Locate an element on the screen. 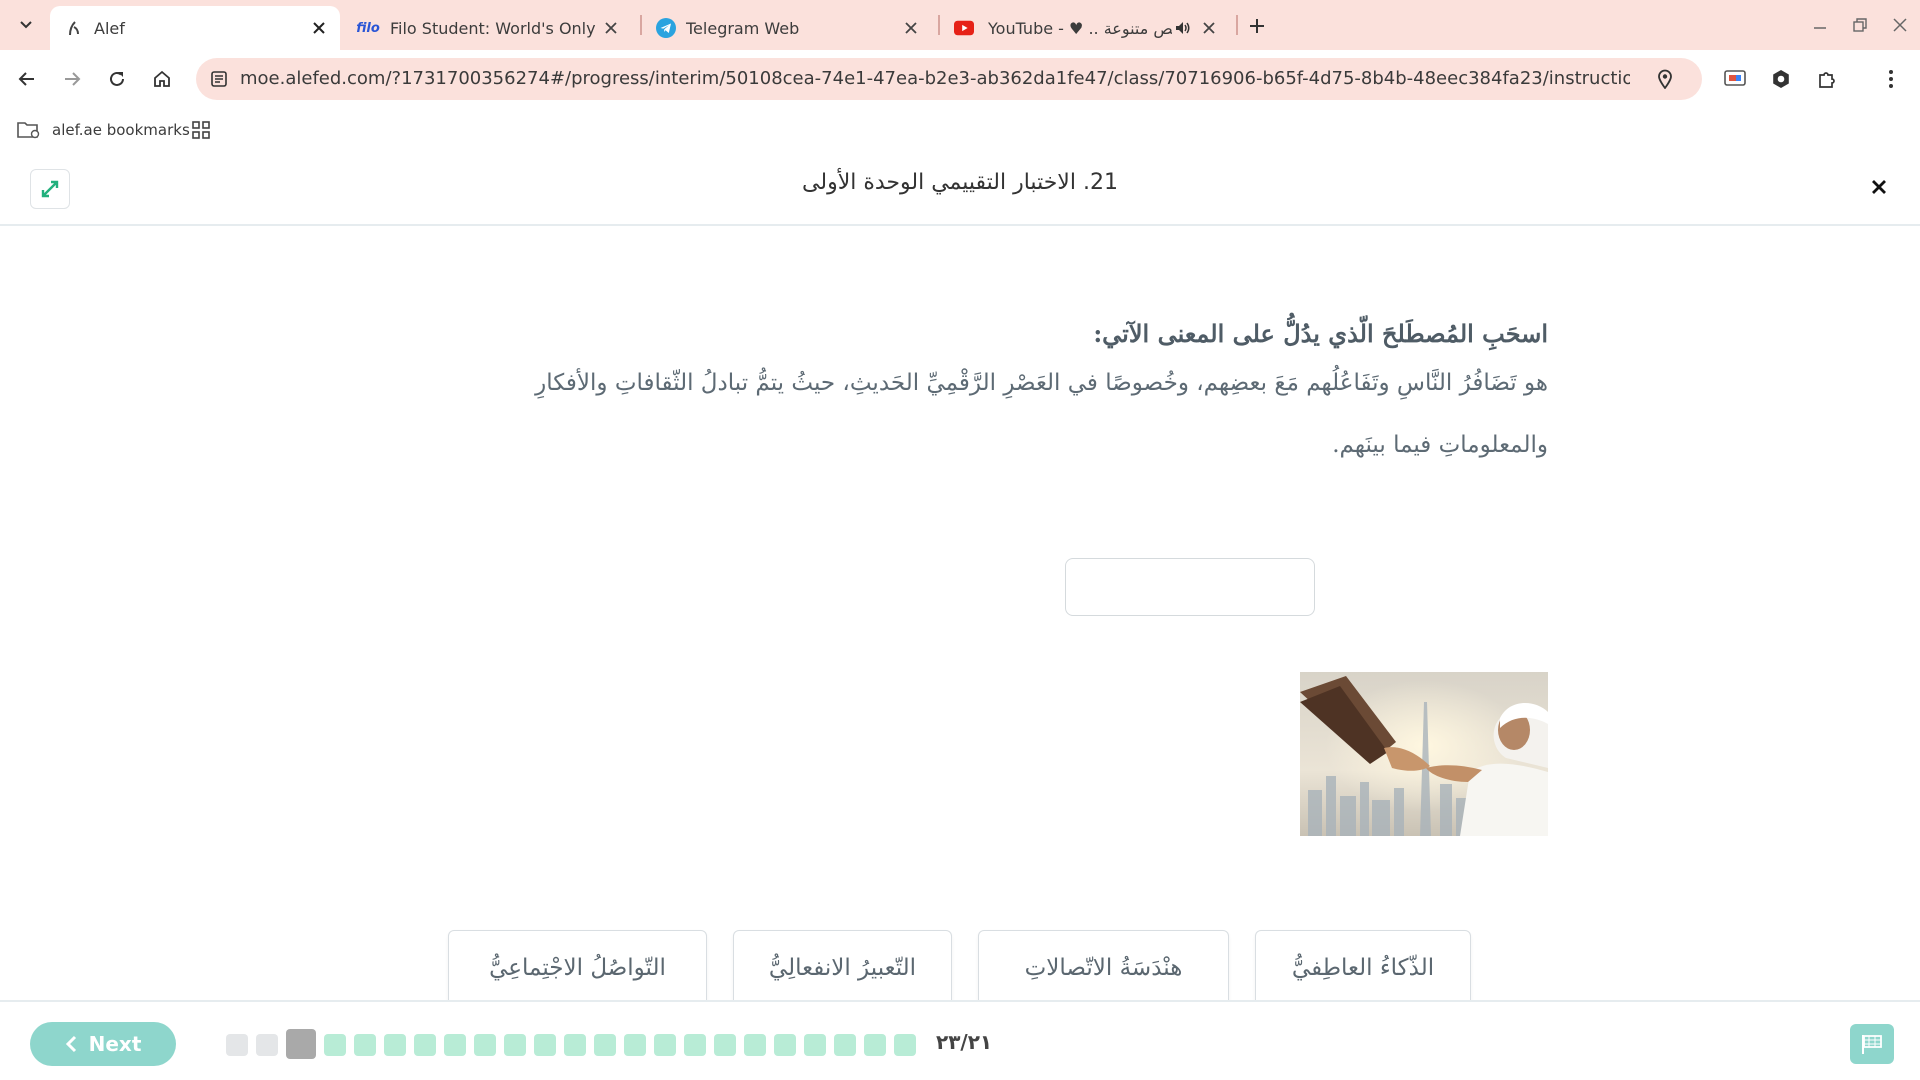 The width and height of the screenshot is (1920, 1080). tab-title: Alef is located at coordinates (109, 28).